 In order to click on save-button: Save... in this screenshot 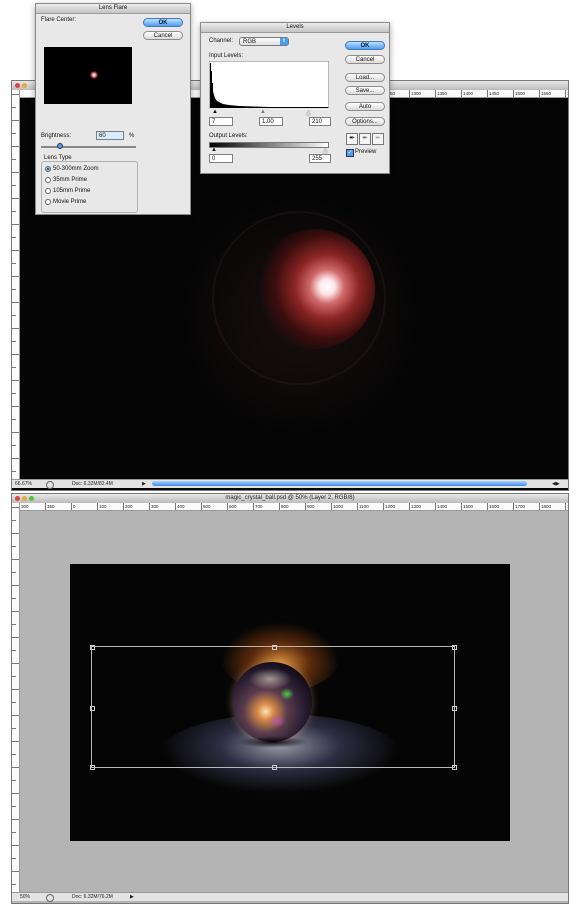, I will do `click(365, 90)`.